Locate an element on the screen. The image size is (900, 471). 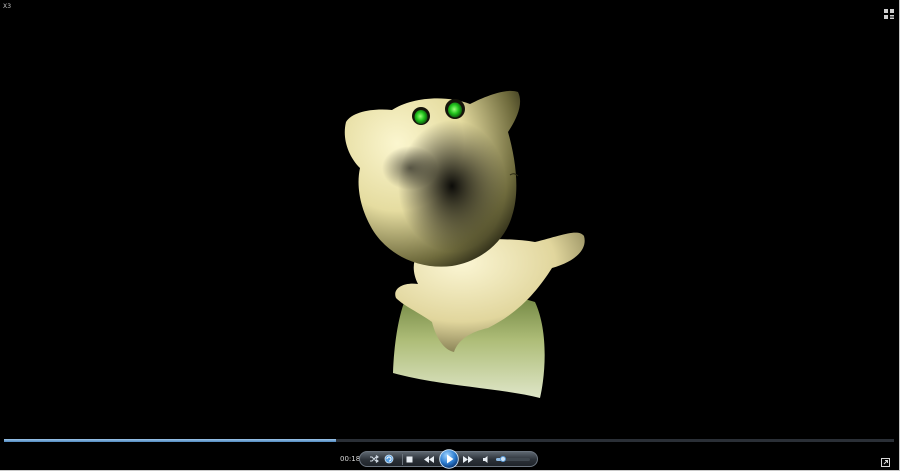
switch-to-library-icon is located at coordinates (889, 11).